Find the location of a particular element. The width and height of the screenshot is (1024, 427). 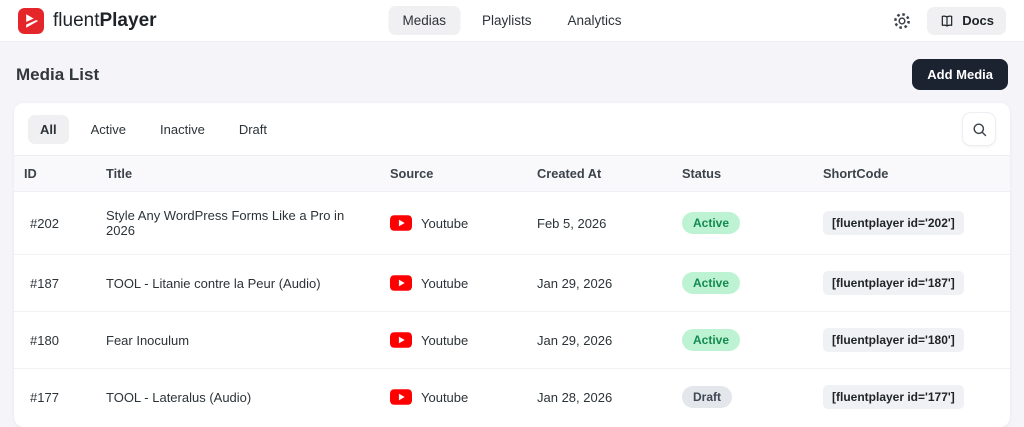

book-icon is located at coordinates (947, 21).